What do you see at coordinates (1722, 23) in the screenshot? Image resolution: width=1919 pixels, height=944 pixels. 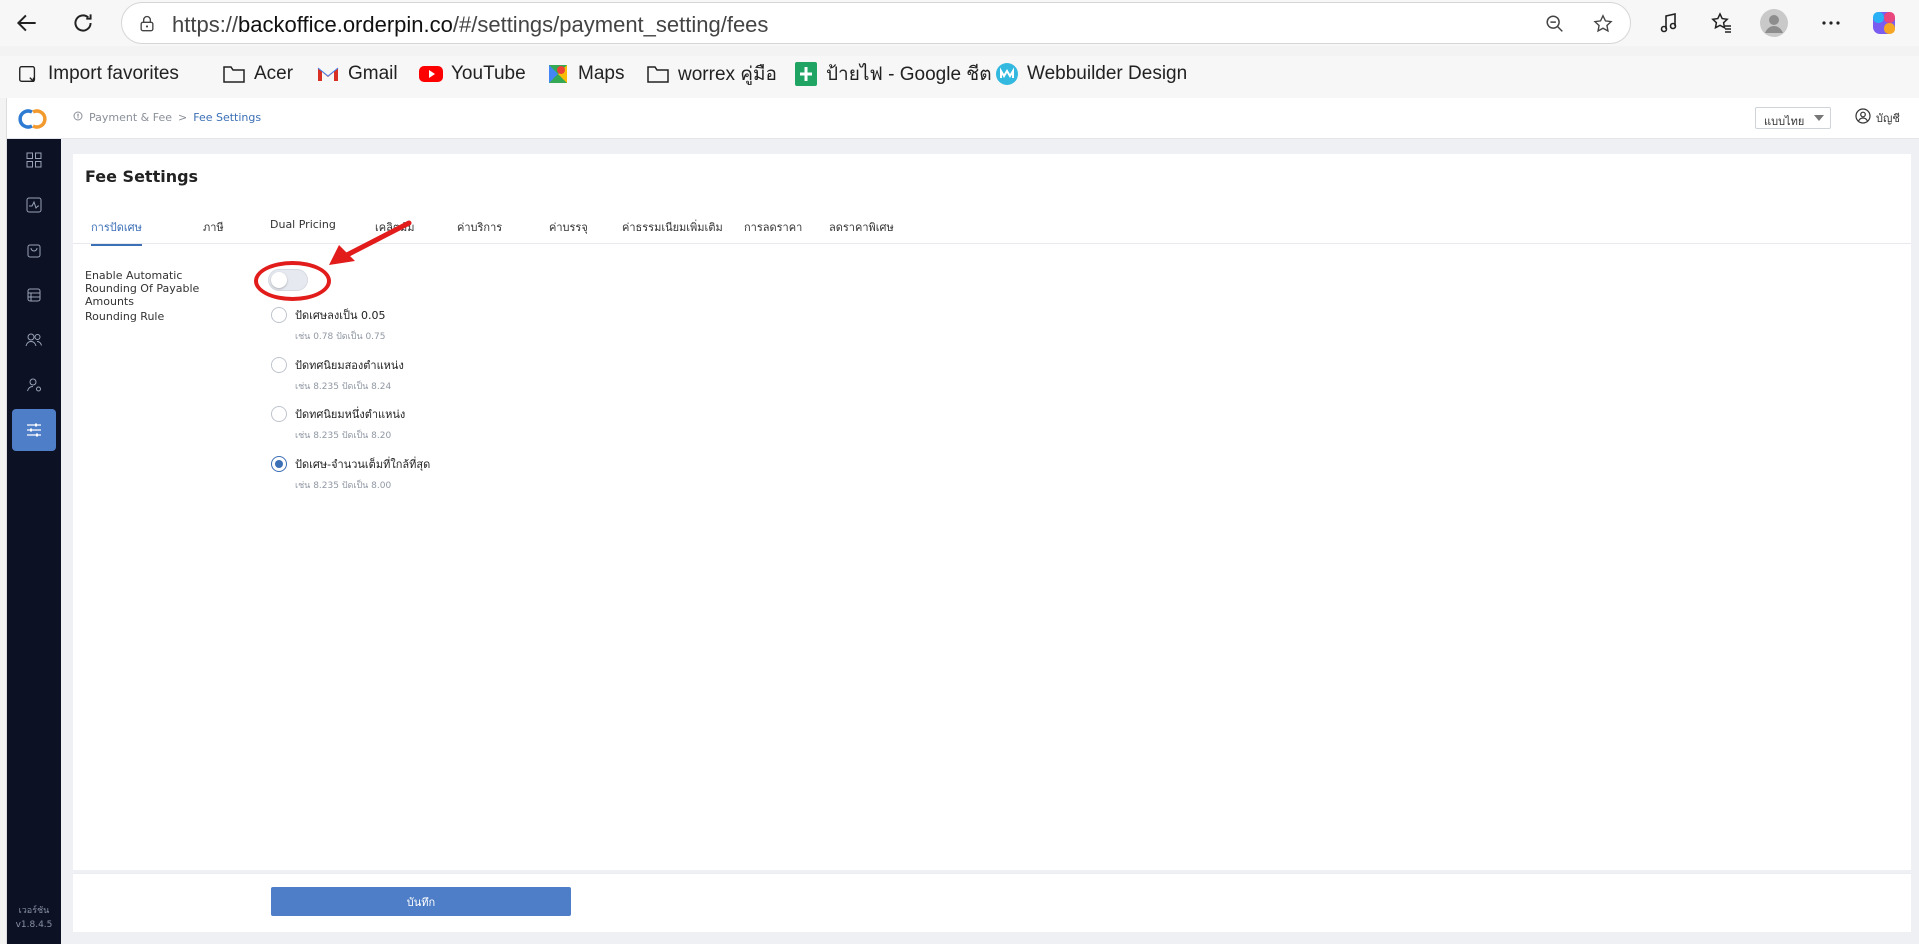 I see `favorites-icon` at bounding box center [1722, 23].